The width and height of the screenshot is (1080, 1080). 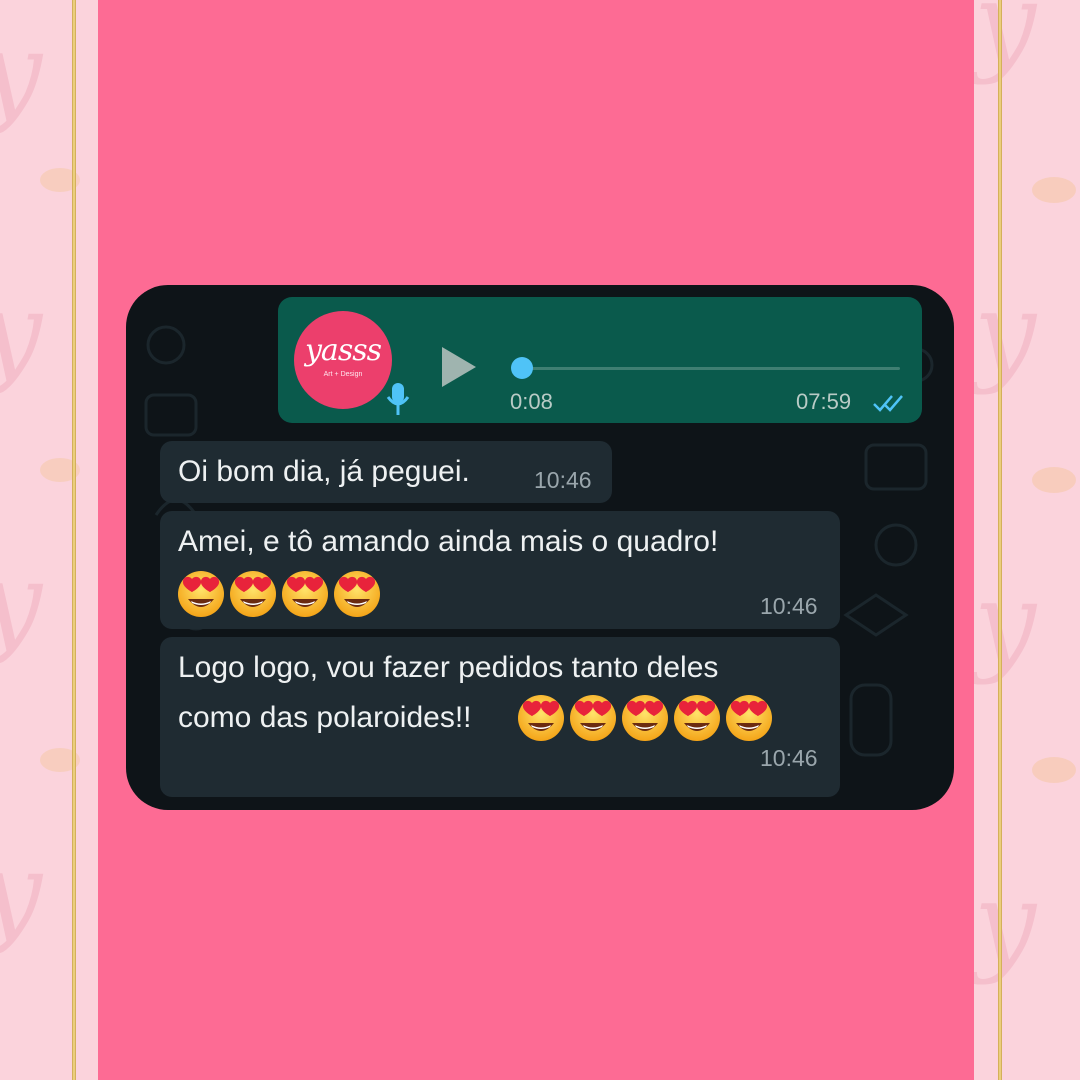 I want to click on voice-duration: 0:08, so click(x=531, y=401).